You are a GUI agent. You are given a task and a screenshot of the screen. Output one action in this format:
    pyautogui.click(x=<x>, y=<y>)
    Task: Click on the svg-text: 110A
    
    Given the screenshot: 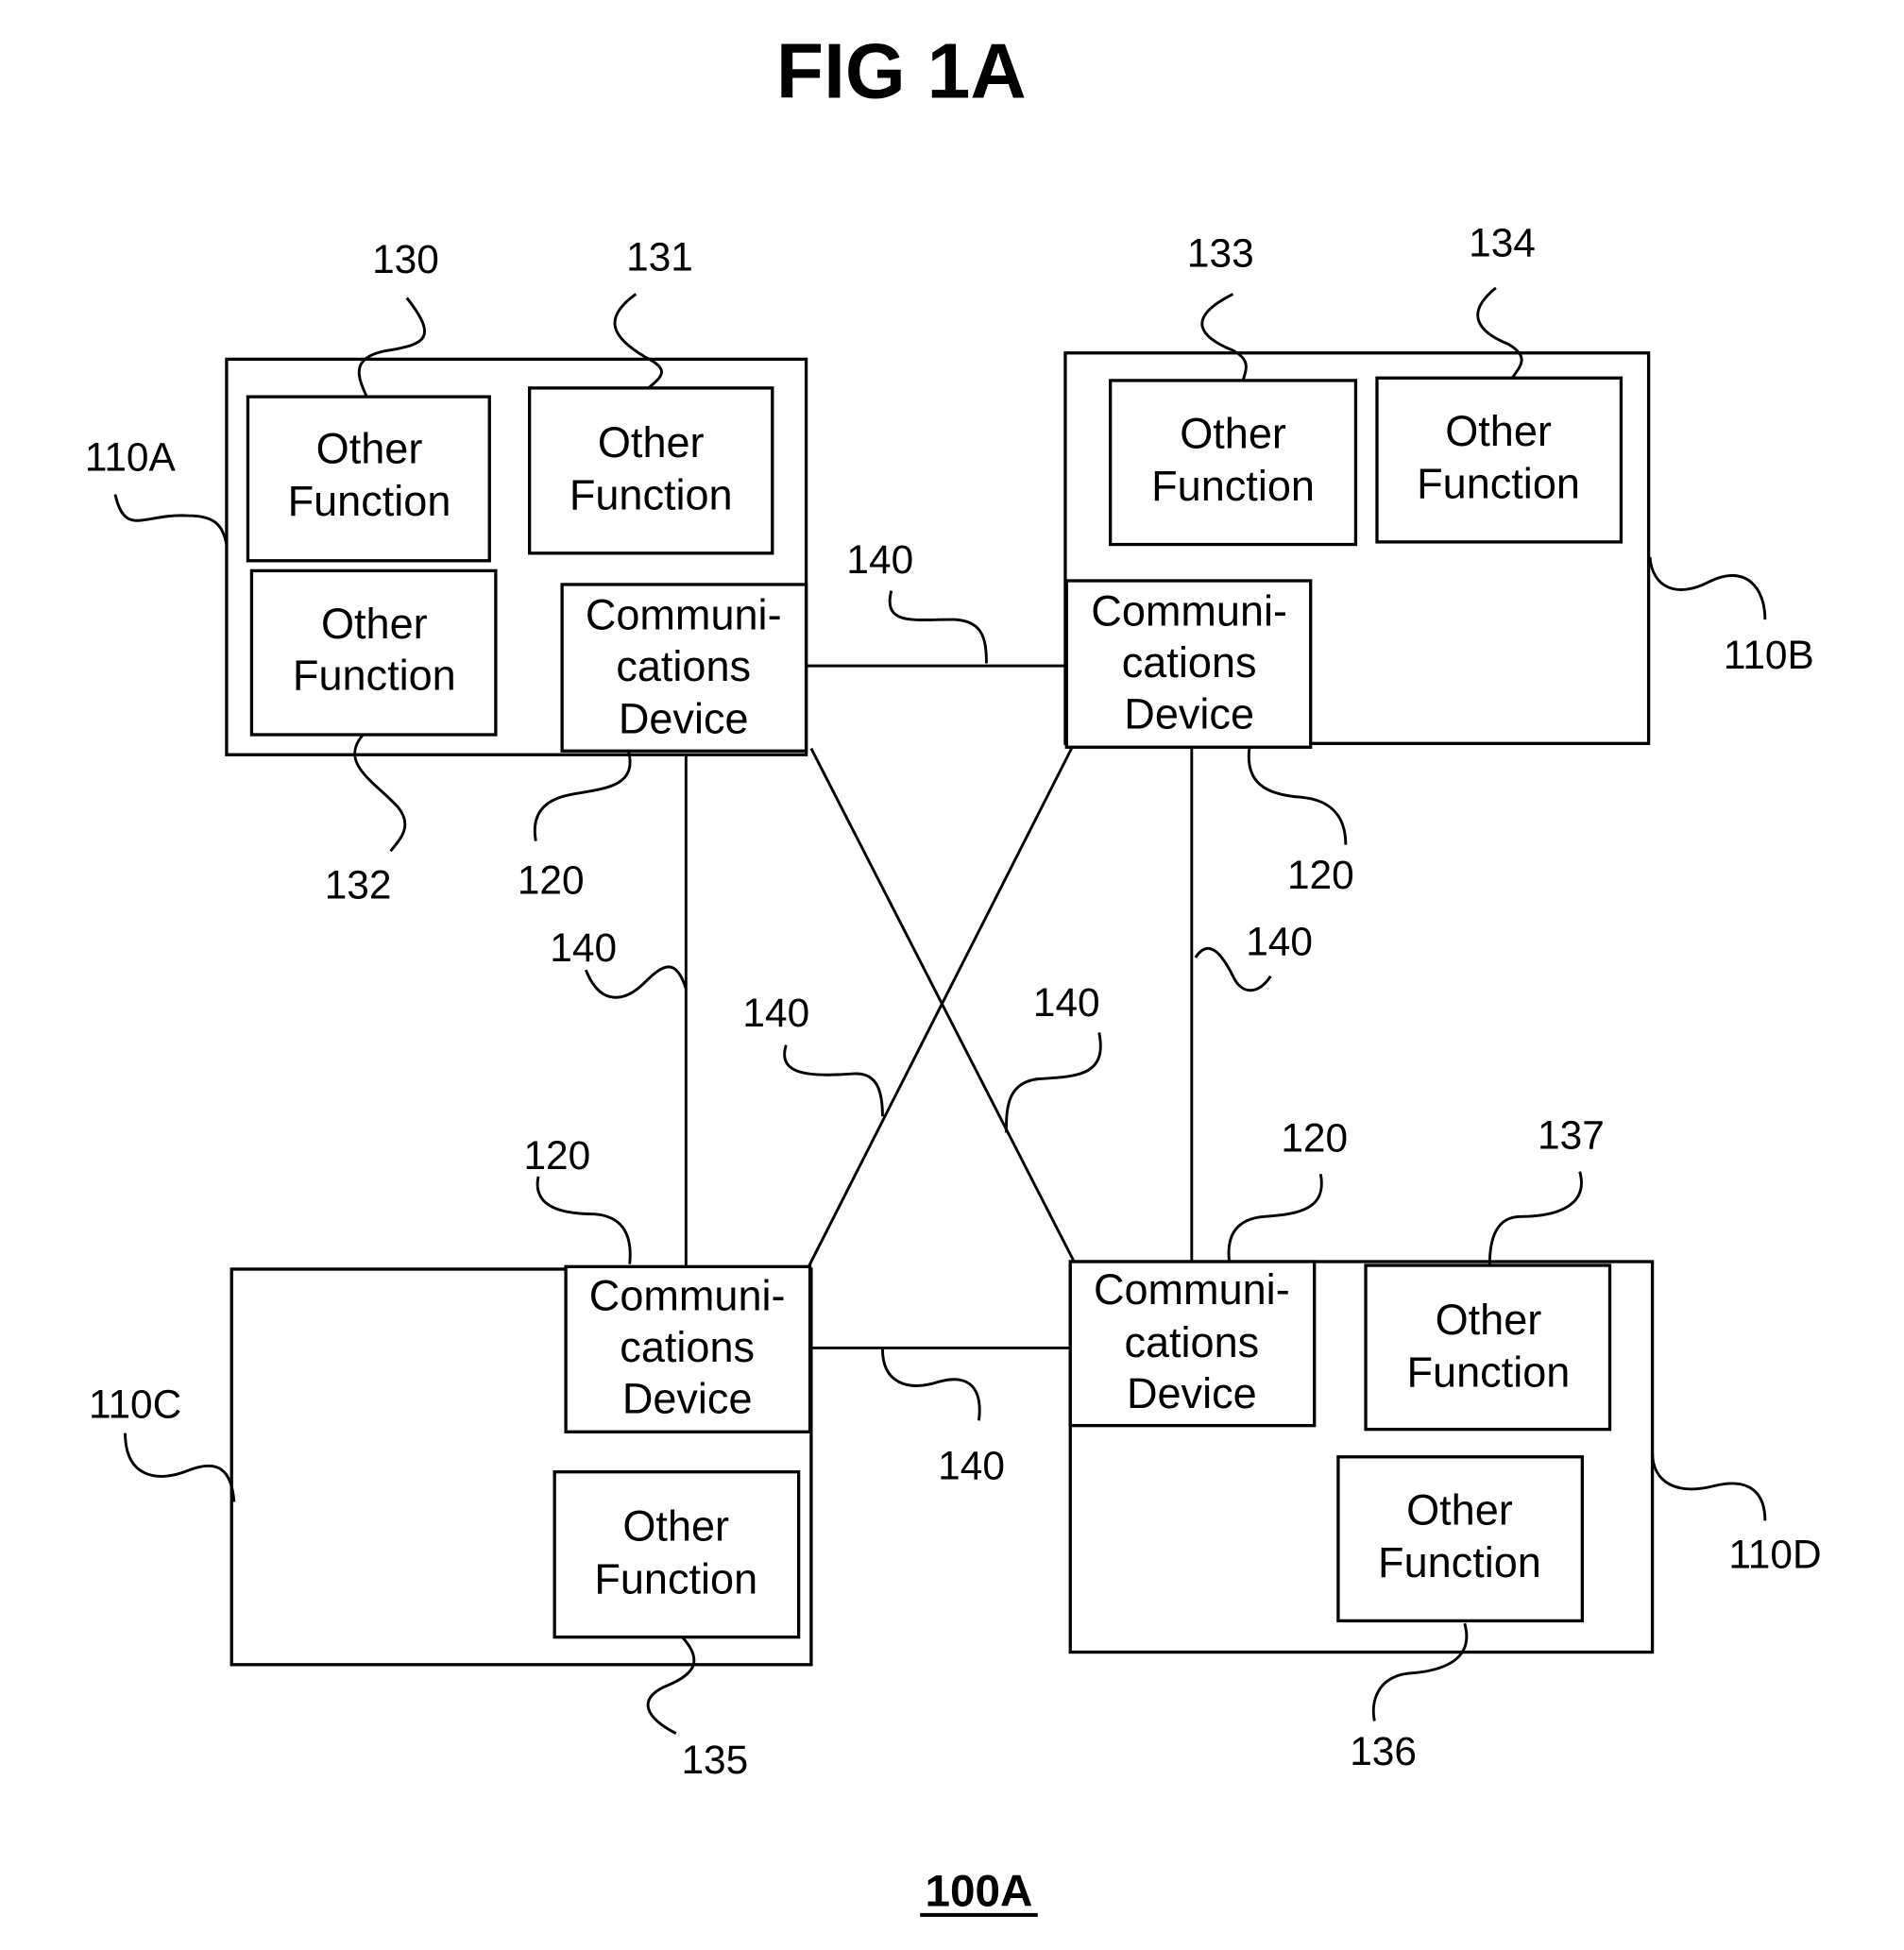 What is the action you would take?
    pyautogui.click(x=131, y=456)
    